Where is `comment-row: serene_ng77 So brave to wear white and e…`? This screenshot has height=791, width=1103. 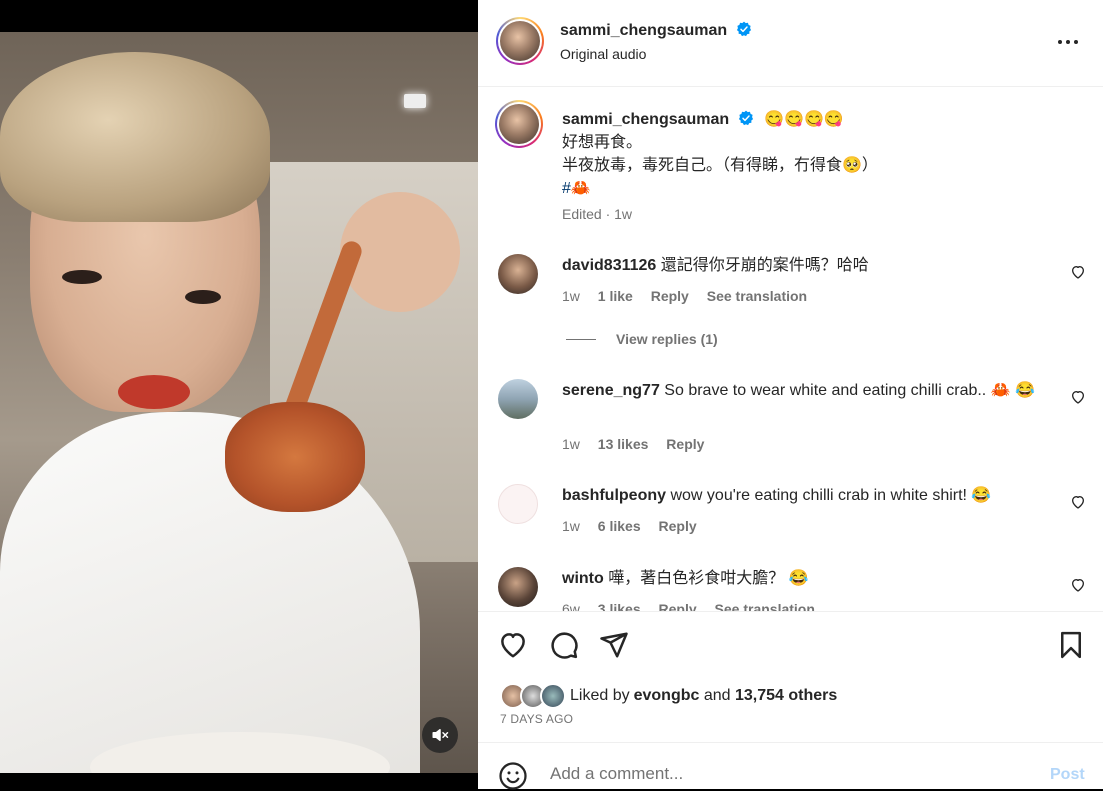 comment-row: serene_ng77 So brave to wear white and e… is located at coordinates (793, 419).